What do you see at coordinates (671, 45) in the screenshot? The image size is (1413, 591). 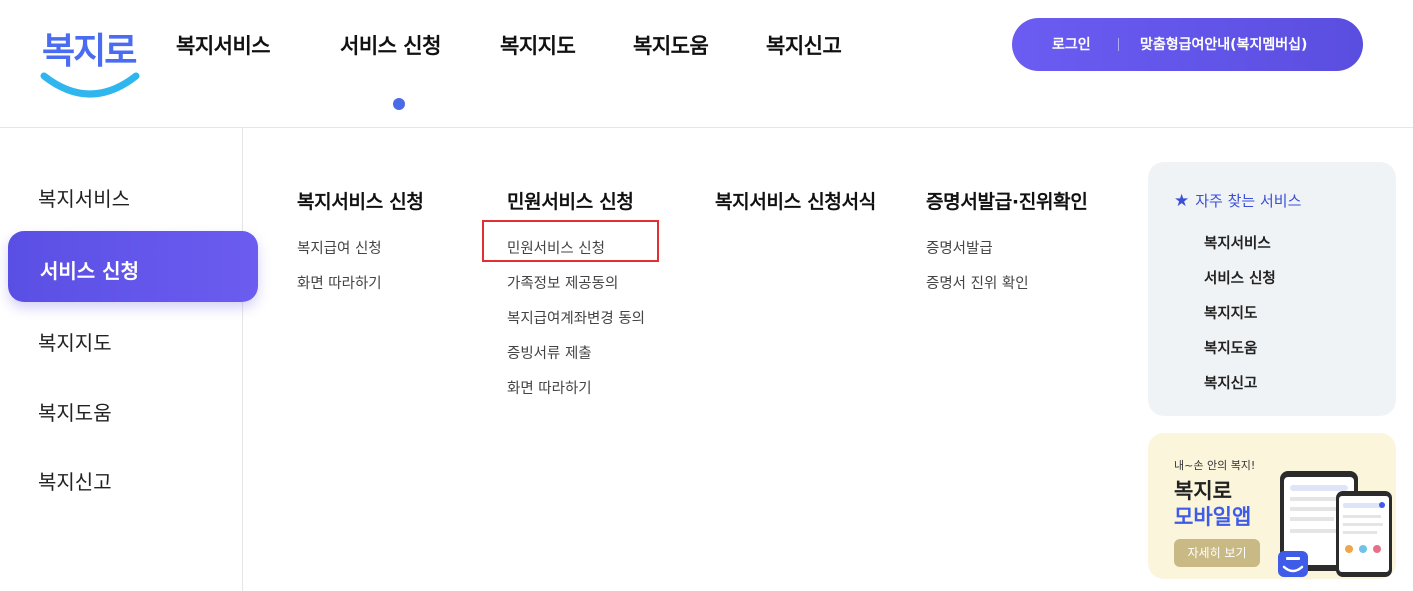 I see `nav-welfare-help: 복지도움` at bounding box center [671, 45].